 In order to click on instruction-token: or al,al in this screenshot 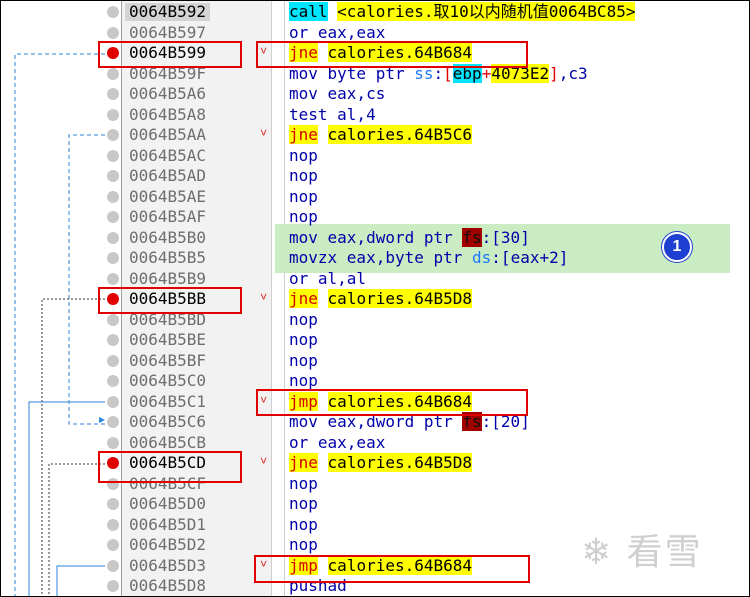, I will do `click(328, 278)`.